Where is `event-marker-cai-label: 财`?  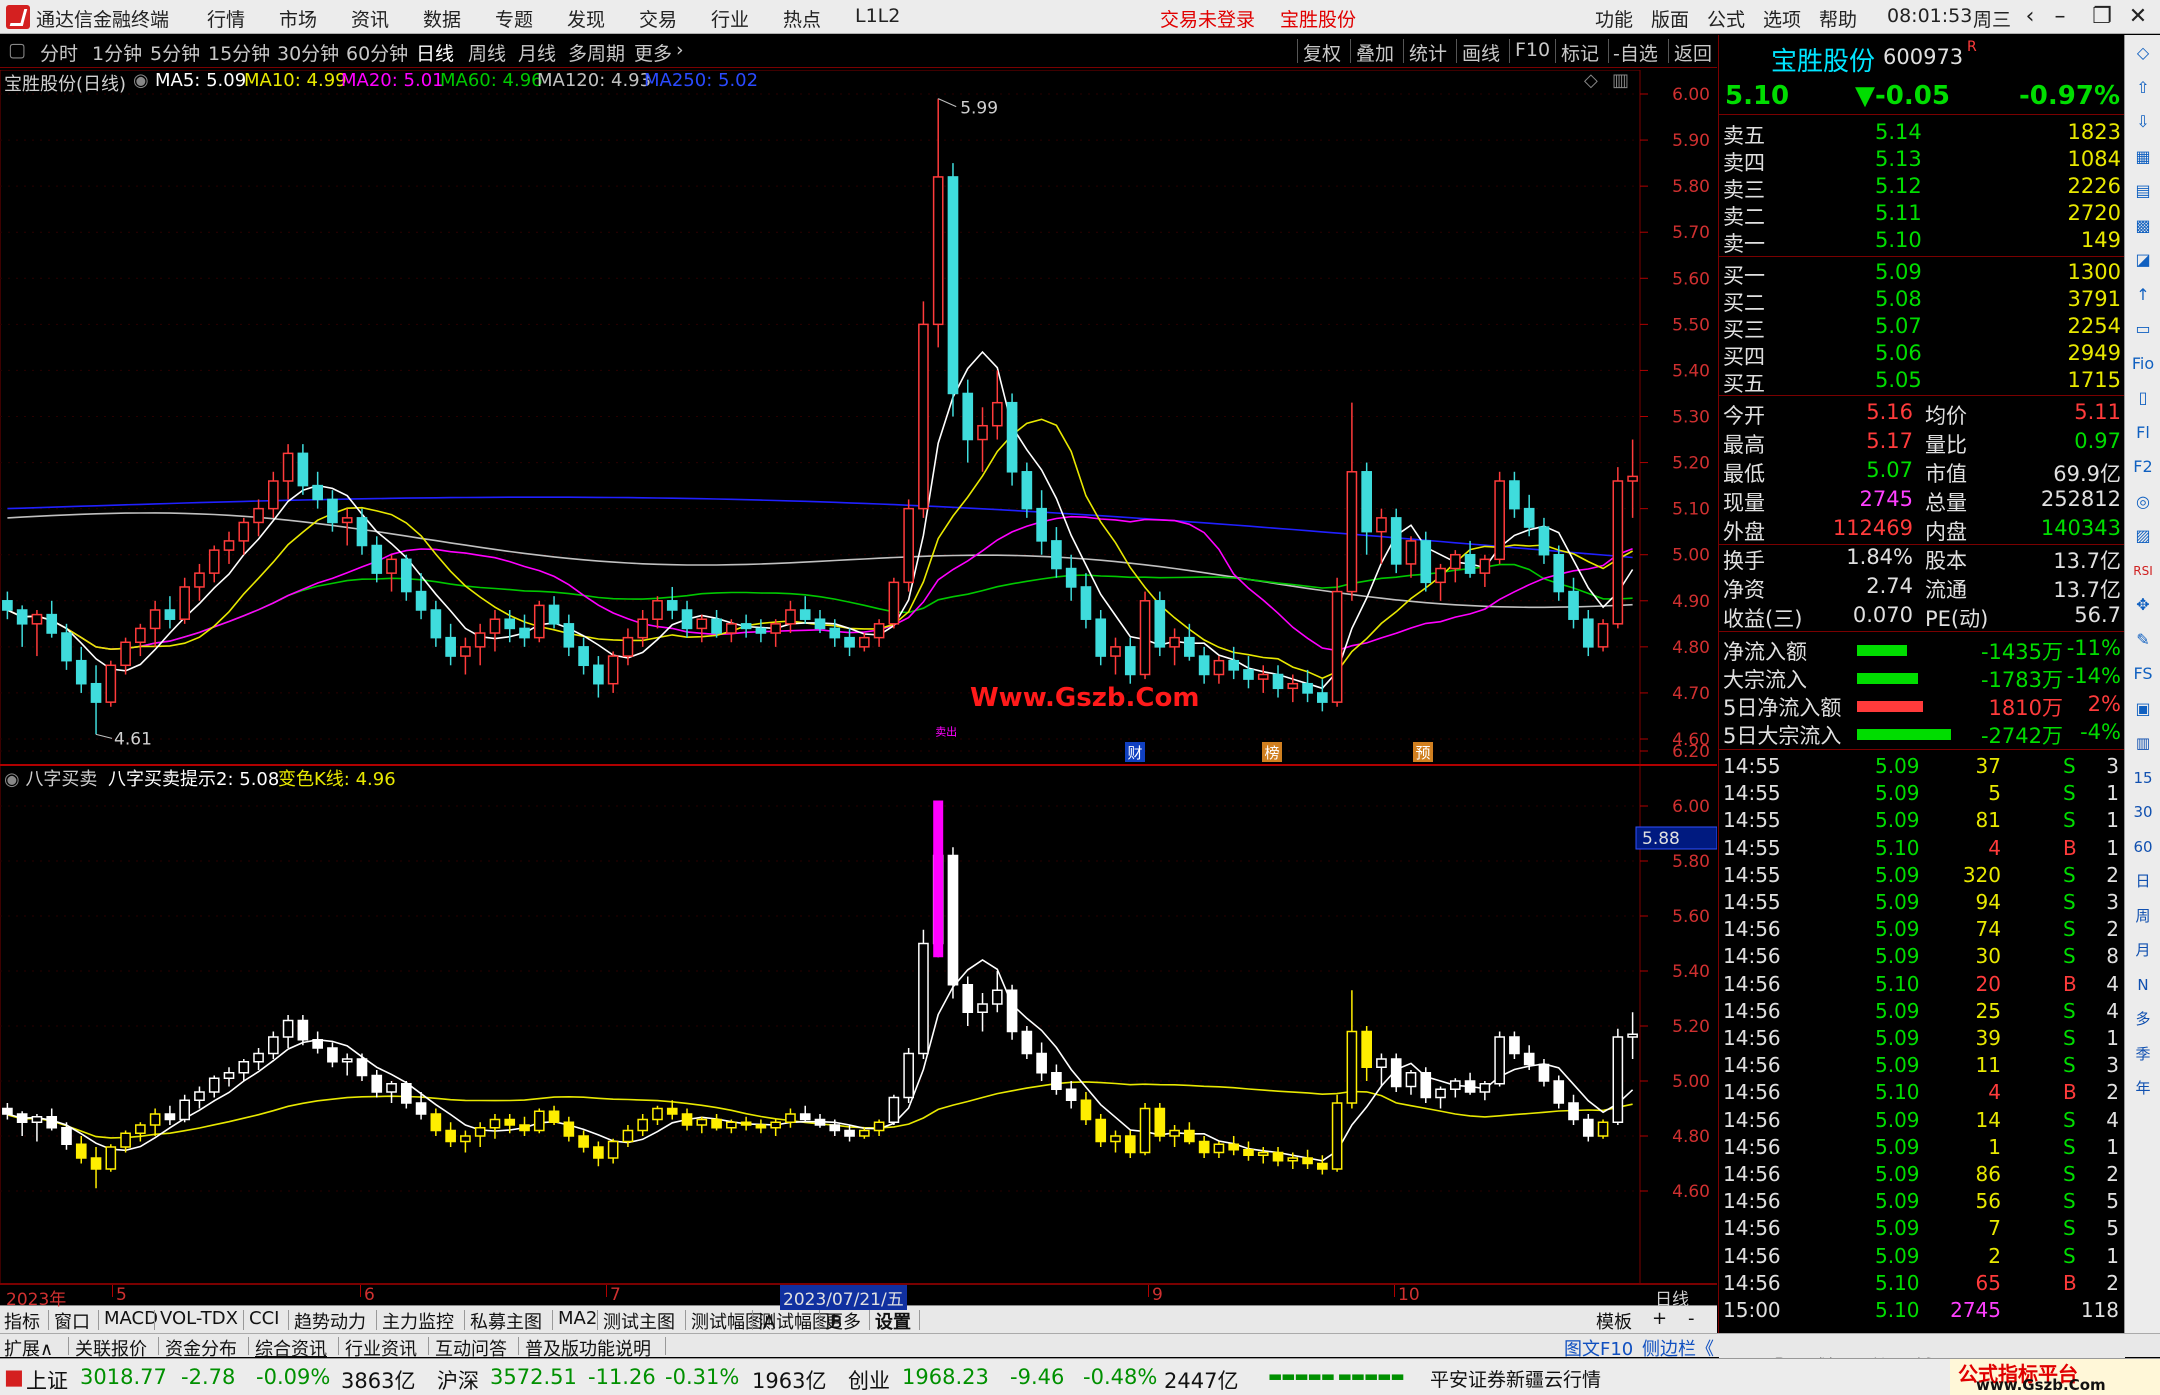 event-marker-cai-label: 财 is located at coordinates (1134, 753).